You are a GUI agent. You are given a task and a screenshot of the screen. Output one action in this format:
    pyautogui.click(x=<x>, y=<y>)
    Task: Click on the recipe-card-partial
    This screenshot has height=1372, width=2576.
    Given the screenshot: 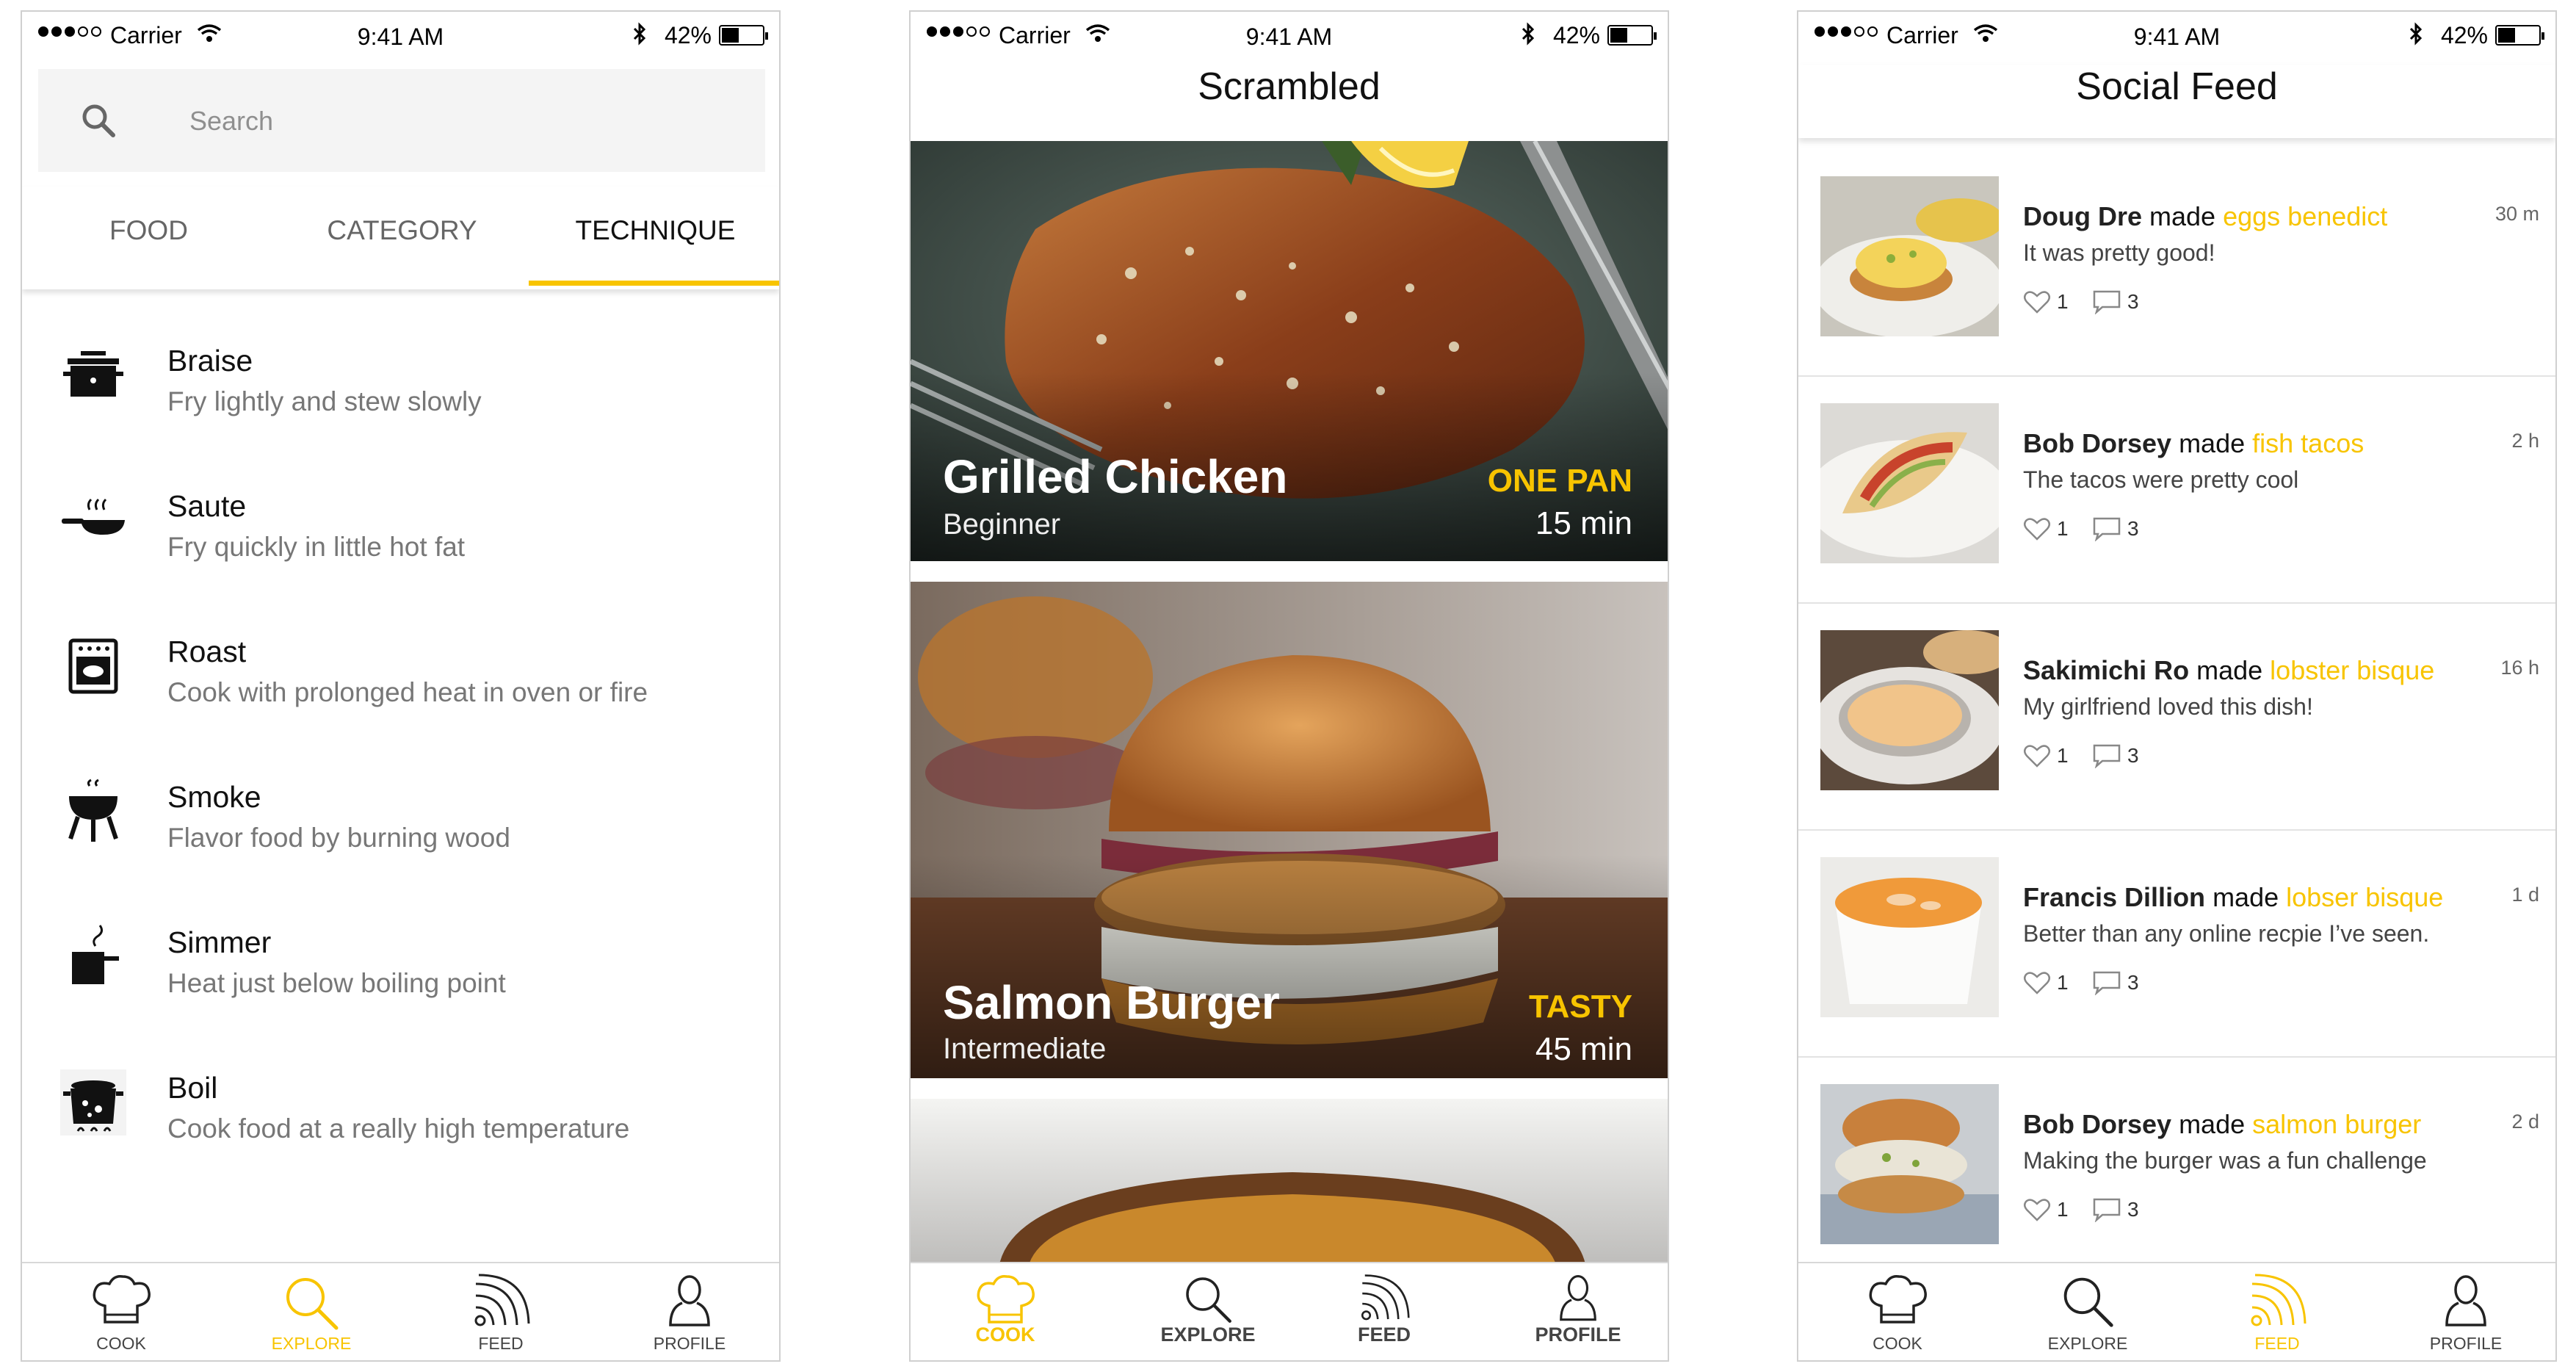 What is the action you would take?
    pyautogui.click(x=1289, y=1183)
    